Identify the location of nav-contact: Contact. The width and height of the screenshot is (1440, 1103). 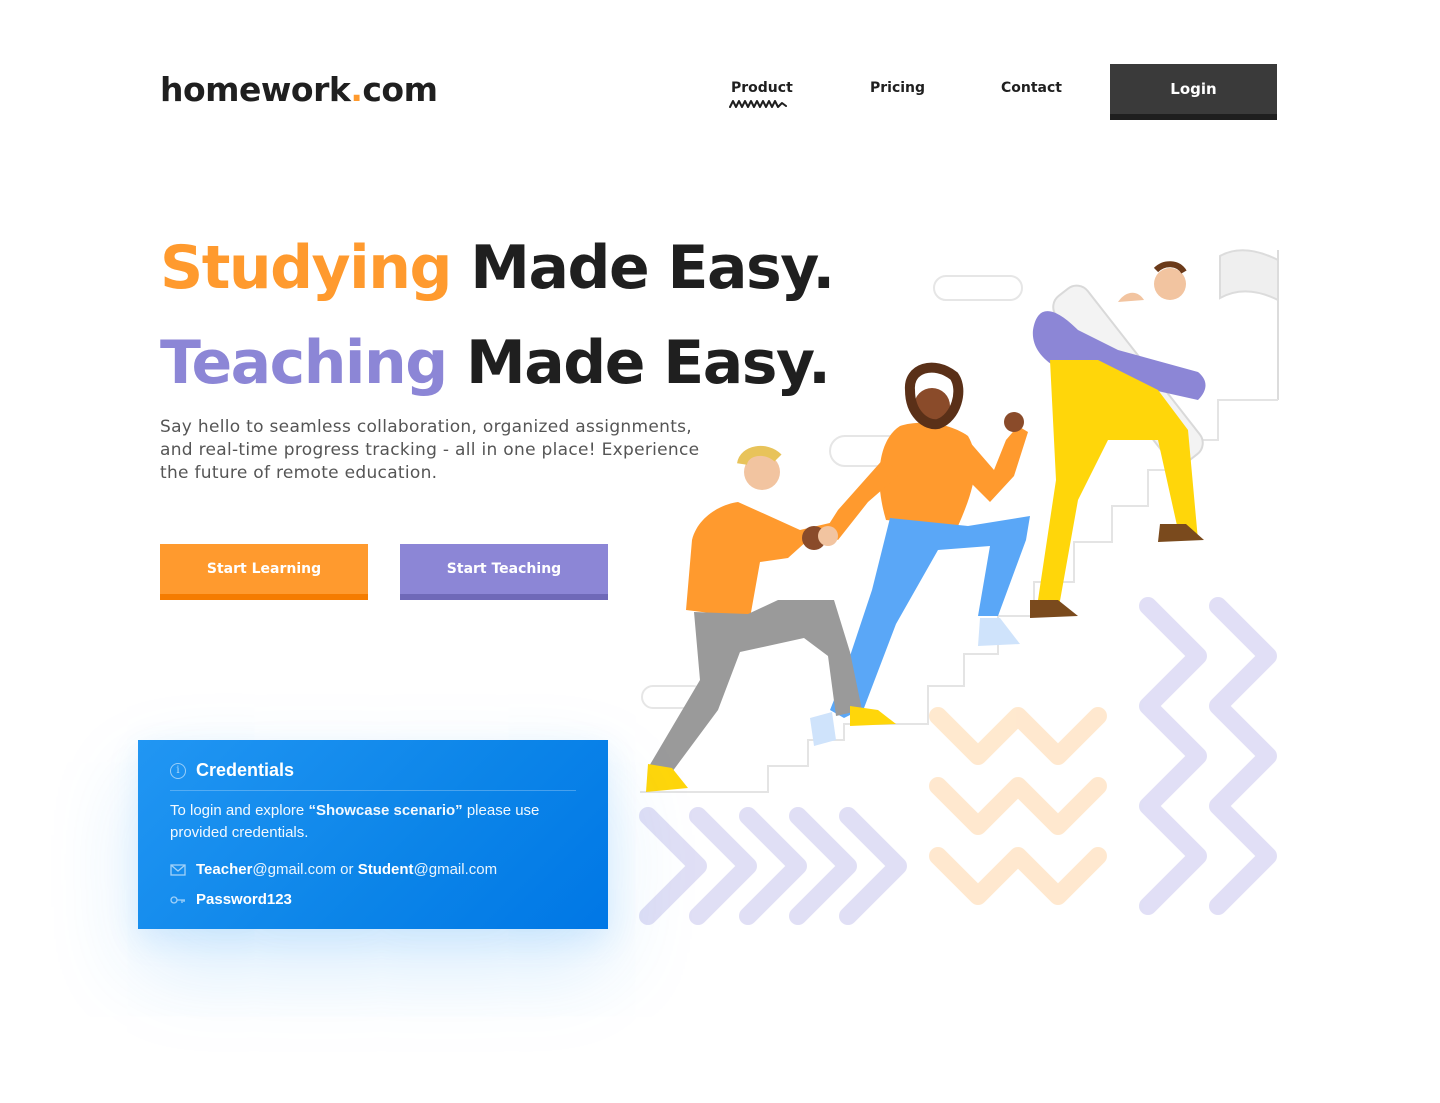
(1031, 88).